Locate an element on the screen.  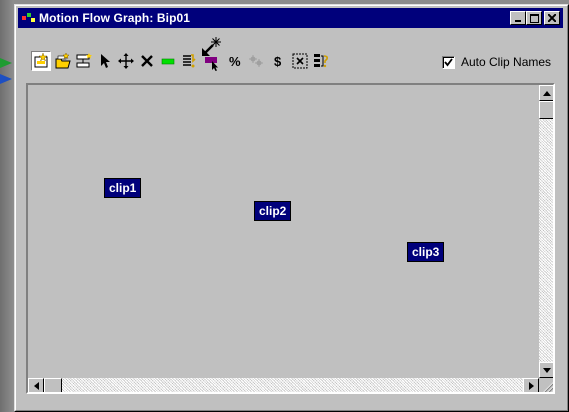
compute-cost-button: $ is located at coordinates (279, 61).